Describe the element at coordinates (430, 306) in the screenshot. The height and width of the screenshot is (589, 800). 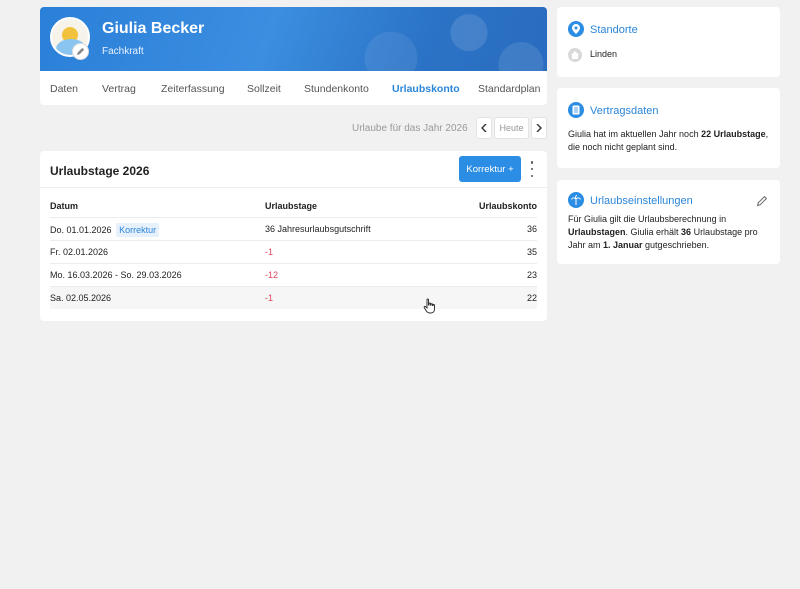
I see `hand-cursor-icon` at that location.